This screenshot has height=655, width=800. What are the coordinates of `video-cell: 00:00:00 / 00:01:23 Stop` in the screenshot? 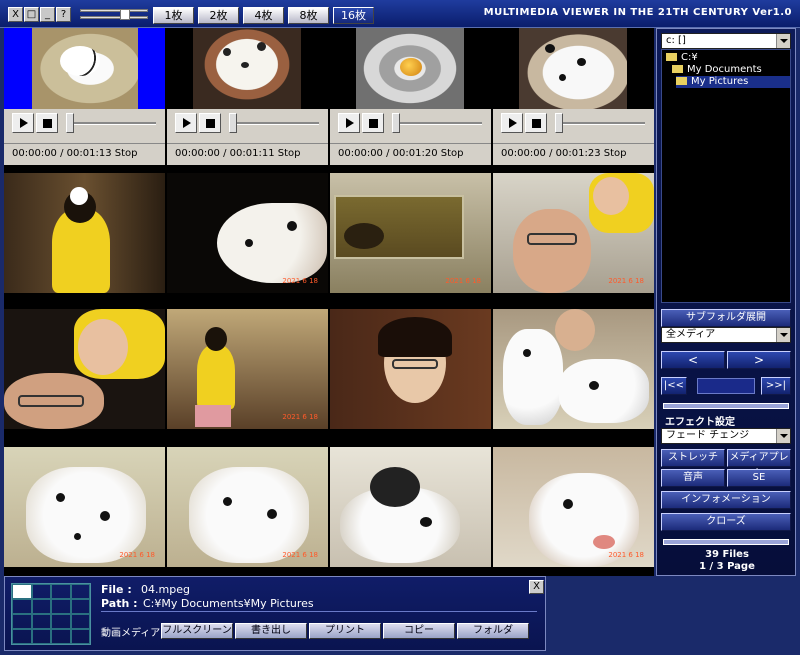 It's located at (573, 96).